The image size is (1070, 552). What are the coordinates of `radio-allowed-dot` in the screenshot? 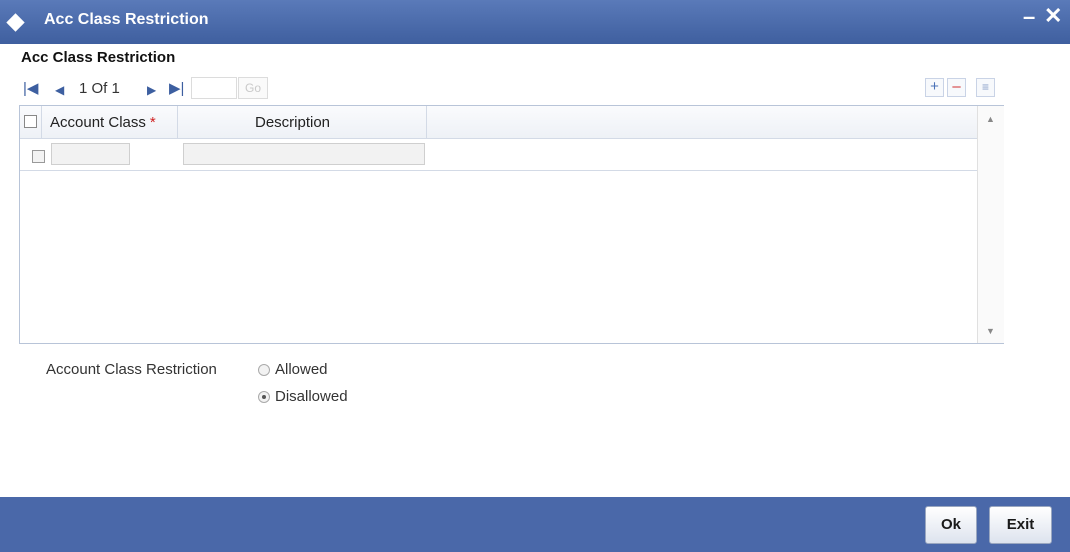 It's located at (264, 370).